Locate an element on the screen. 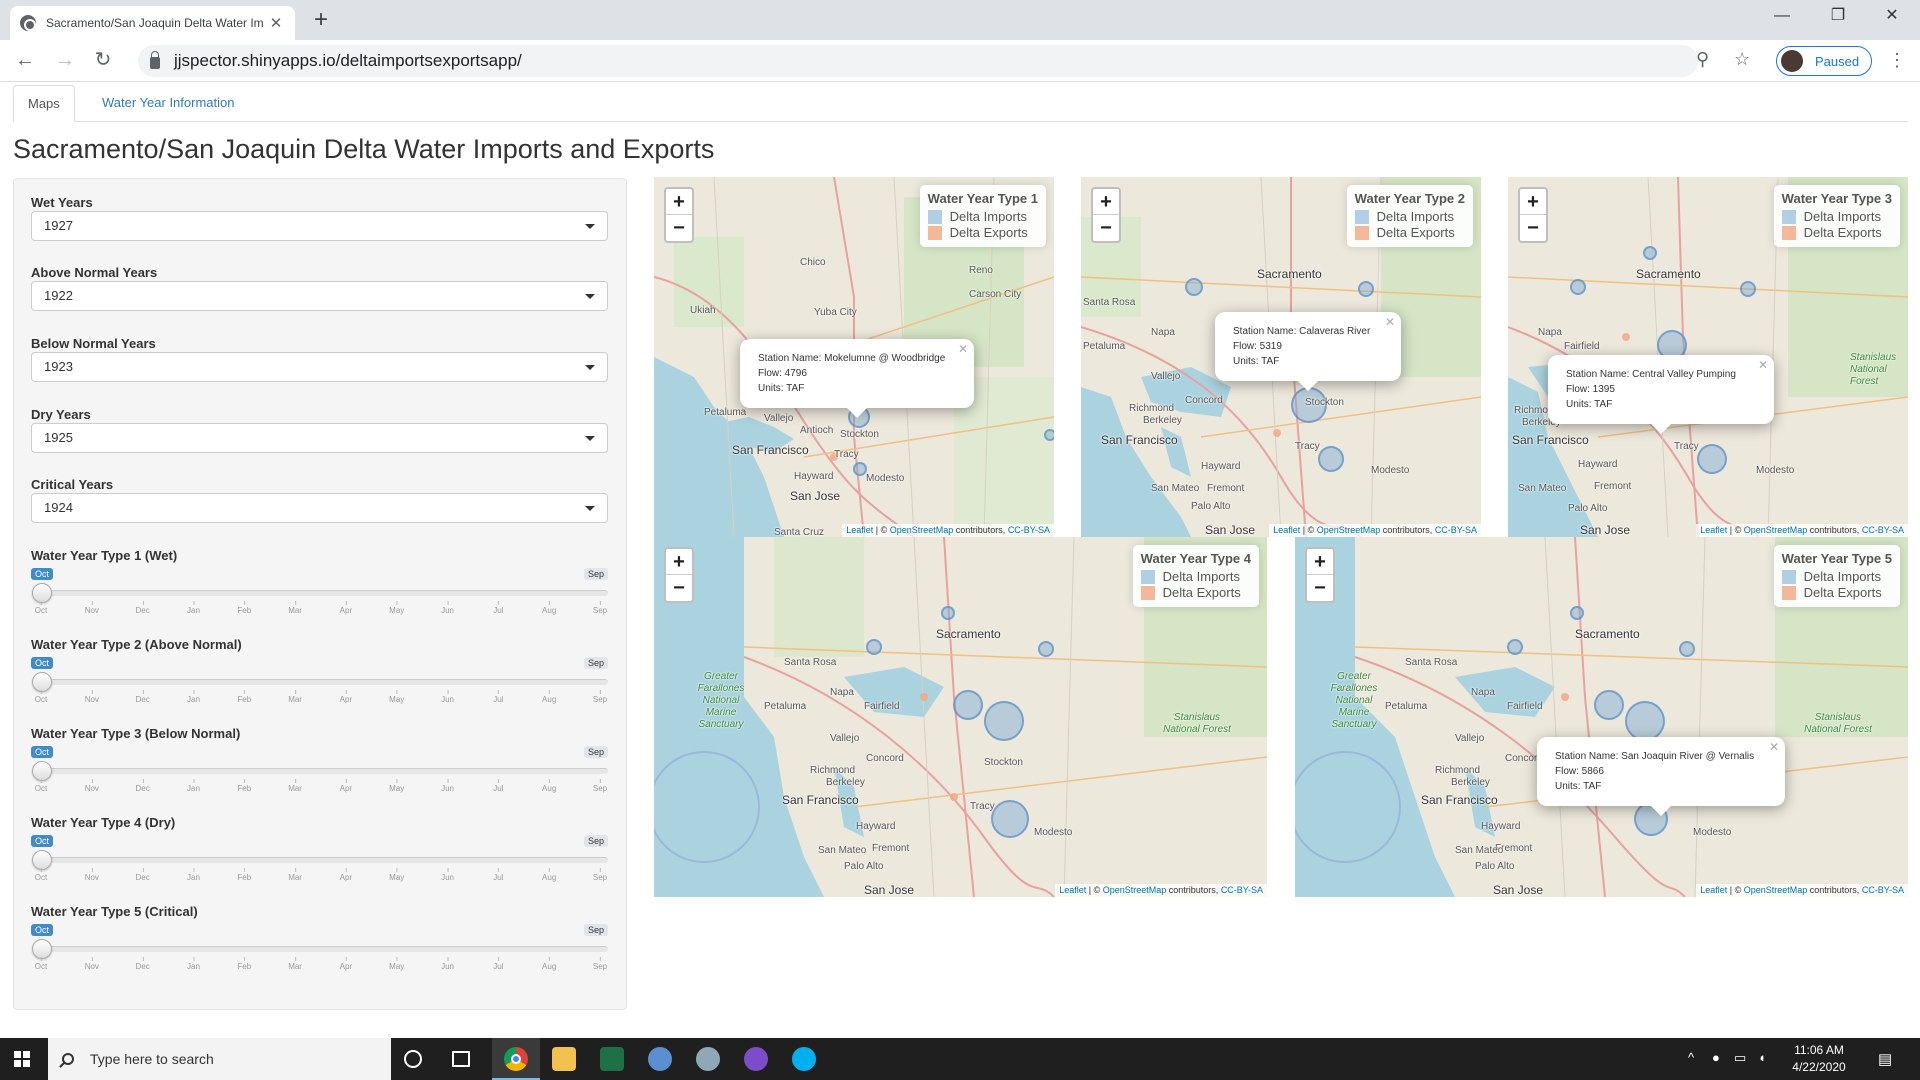 The image size is (1920, 1080). r-icon is located at coordinates (660, 1059).